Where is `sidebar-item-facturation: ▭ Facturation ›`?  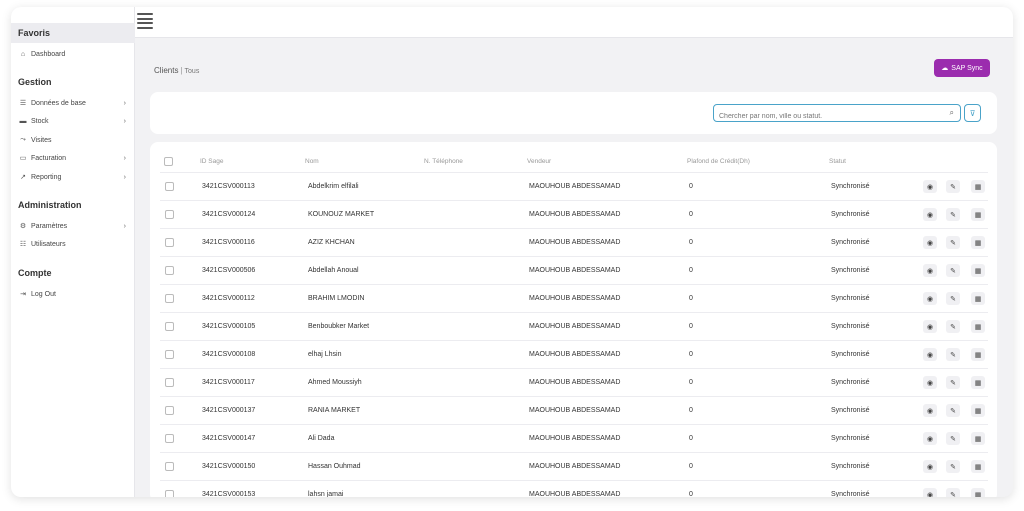
sidebar-item-facturation: ▭ Facturation › is located at coordinates (73, 158).